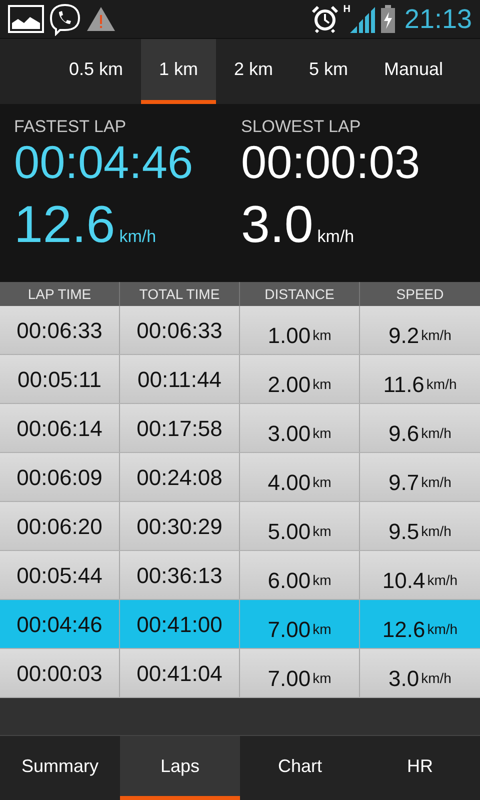  Describe the element at coordinates (300, 768) in the screenshot. I see `bottom-tab: Chart` at that location.